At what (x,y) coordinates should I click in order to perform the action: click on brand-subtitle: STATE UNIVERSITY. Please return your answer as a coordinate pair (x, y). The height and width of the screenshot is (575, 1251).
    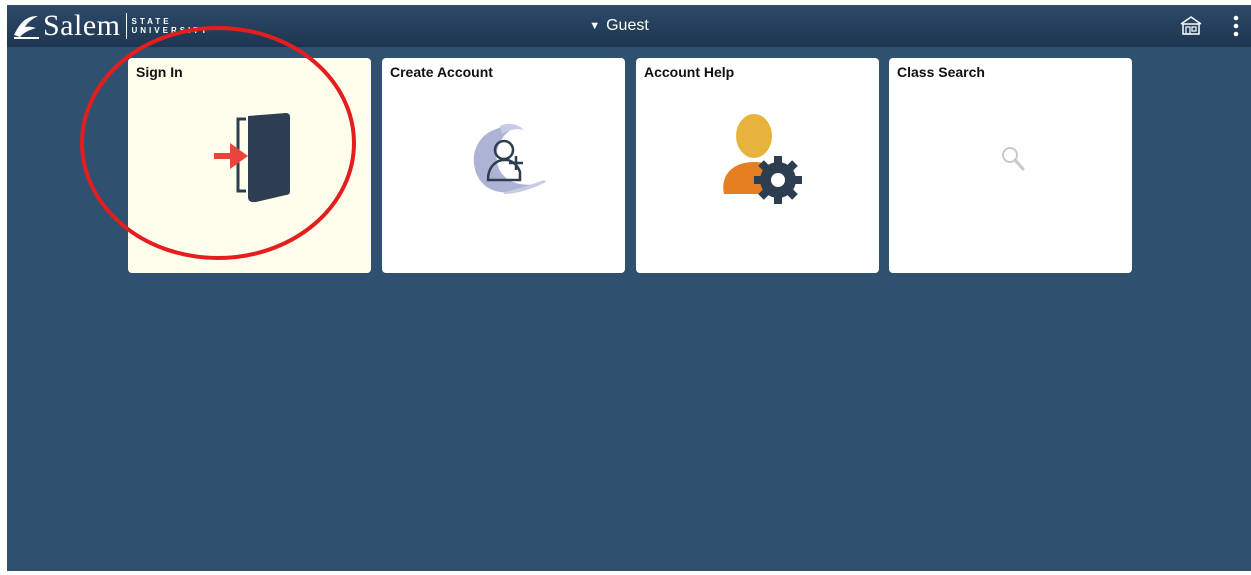
    Looking at the image, I should click on (171, 26).